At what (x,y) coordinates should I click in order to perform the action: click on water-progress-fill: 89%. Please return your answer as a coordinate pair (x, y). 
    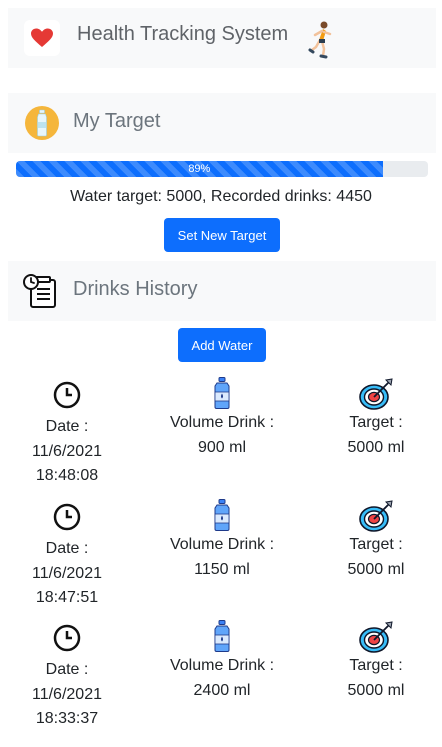
    Looking at the image, I should click on (199, 169).